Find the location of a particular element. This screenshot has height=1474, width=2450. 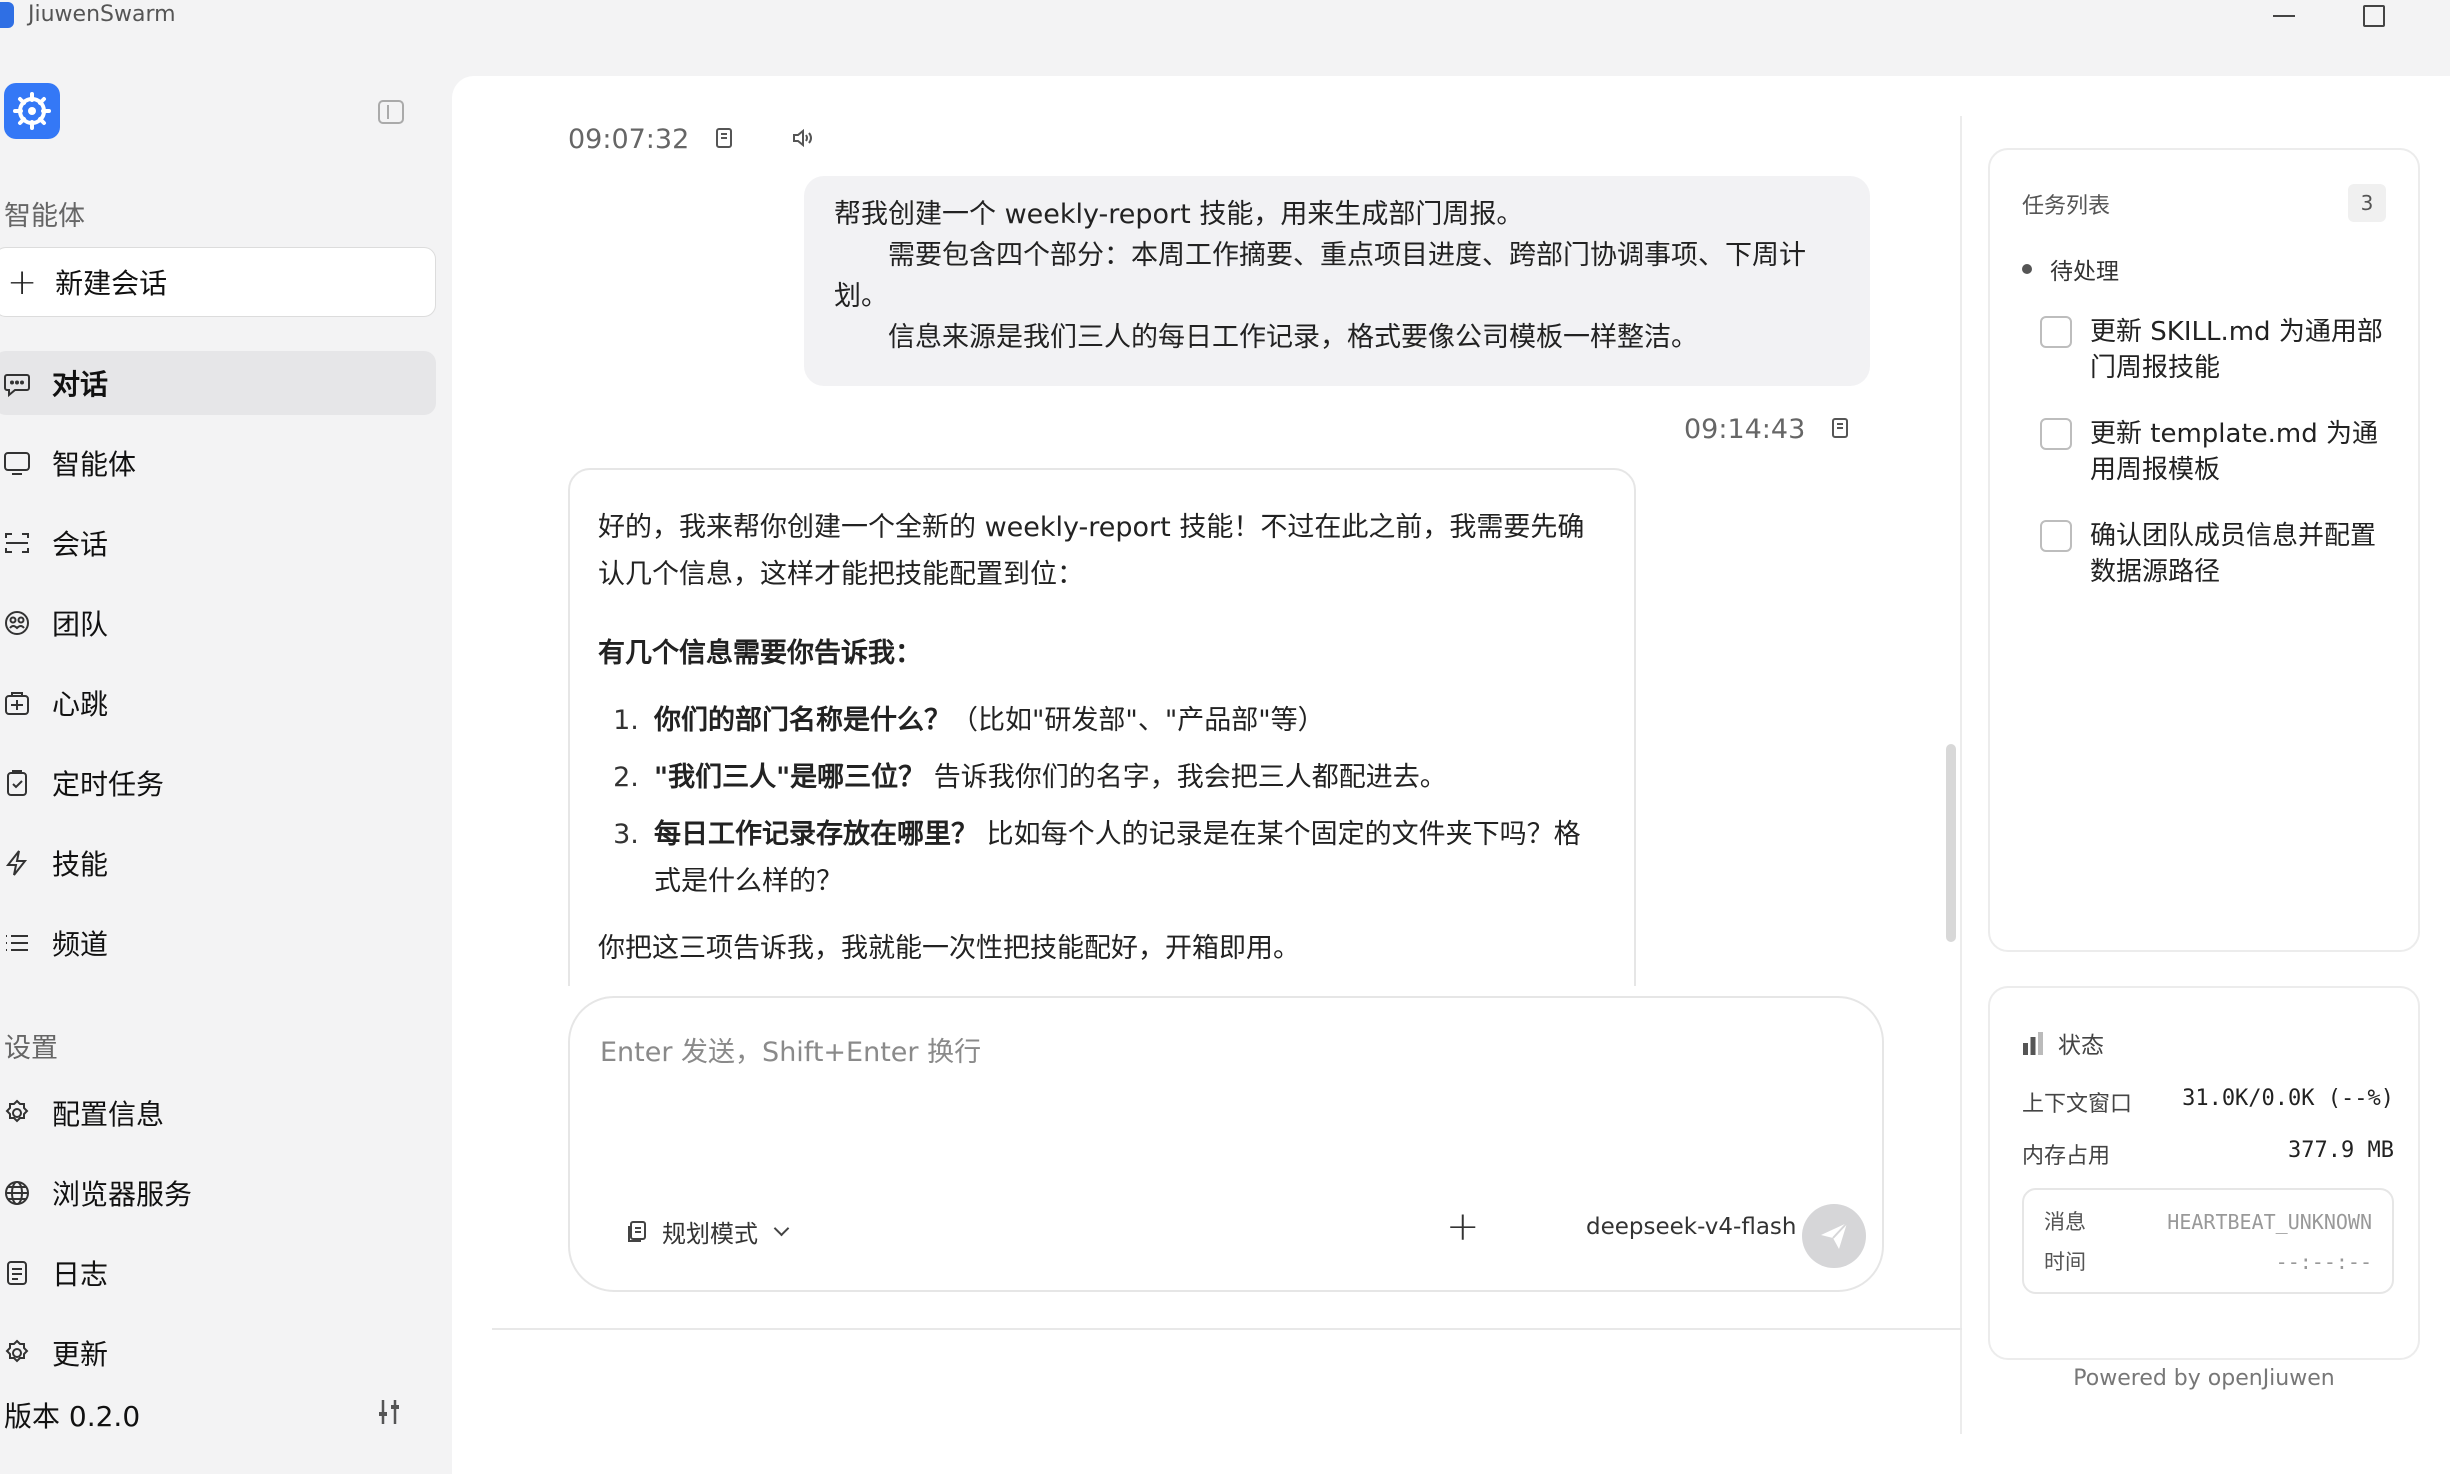

window-title: JiuwenSwarm is located at coordinates (102, 14).